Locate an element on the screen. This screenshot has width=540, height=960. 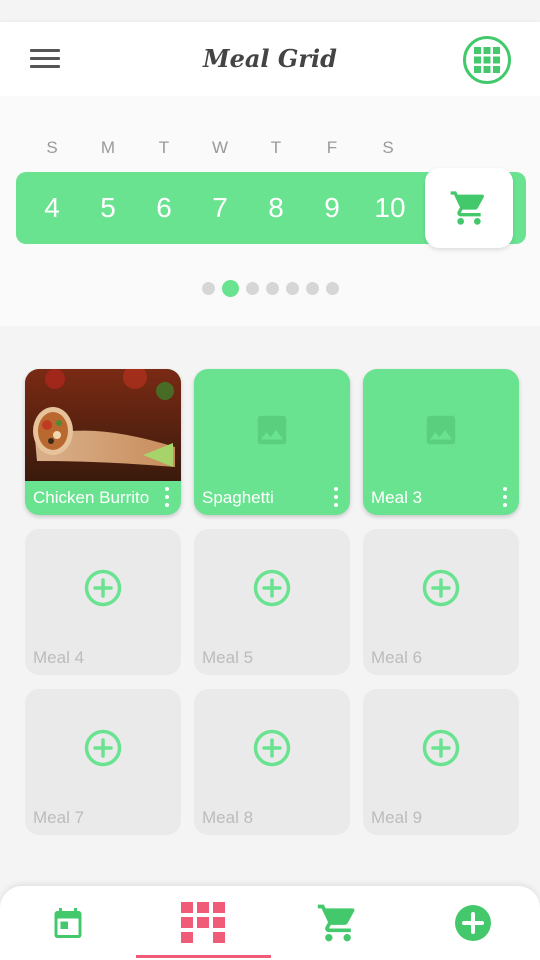
meal-title: Spaghetti is located at coordinates (238, 497).